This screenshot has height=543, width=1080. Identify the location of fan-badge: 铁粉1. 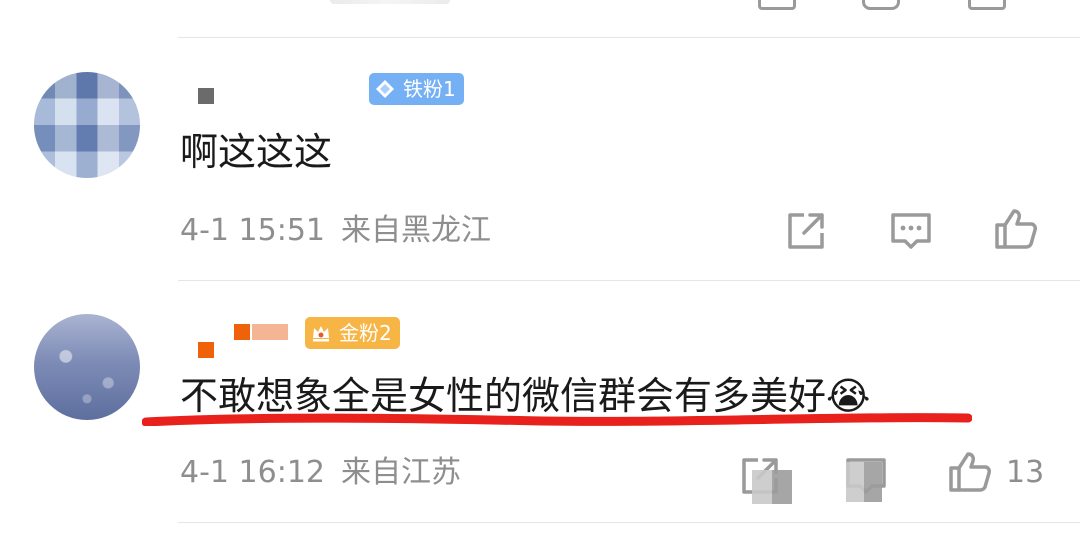
(416, 89).